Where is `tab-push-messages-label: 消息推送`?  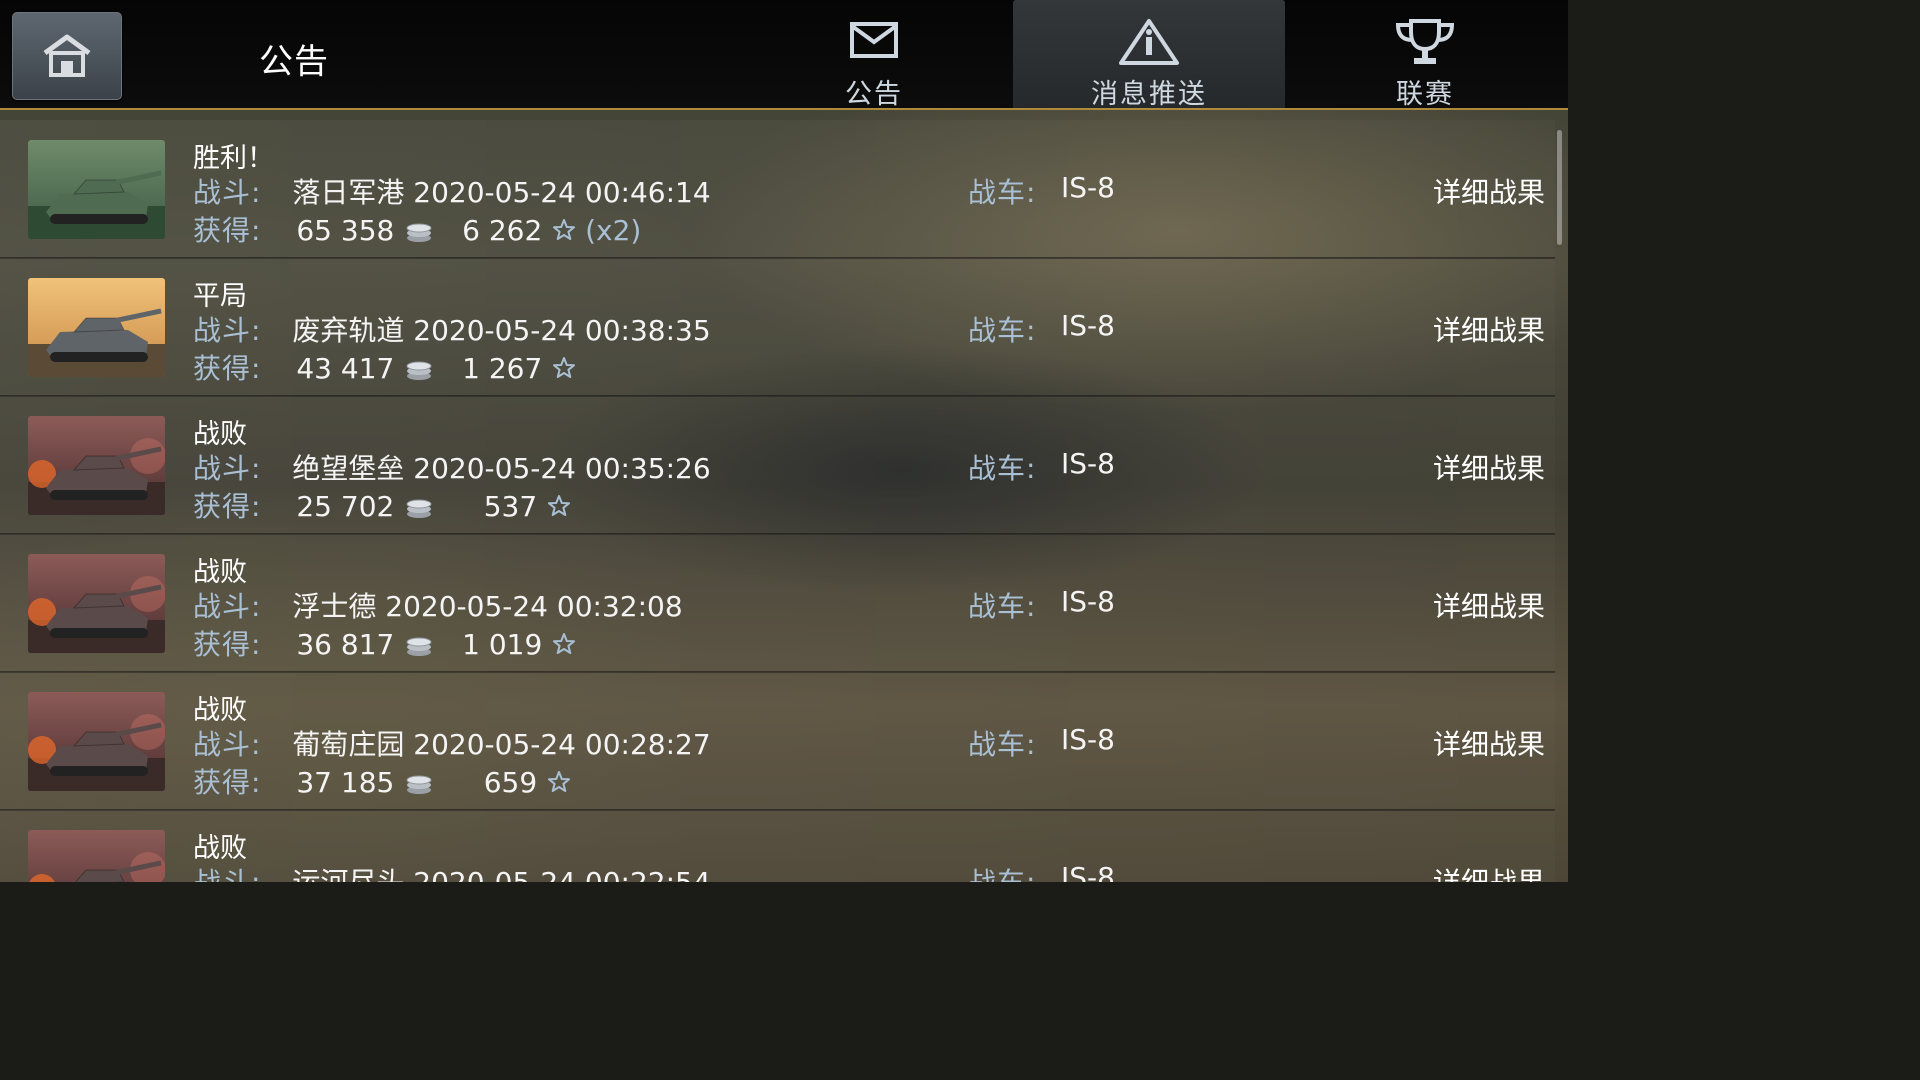 tab-push-messages-label: 消息推送 is located at coordinates (1149, 94).